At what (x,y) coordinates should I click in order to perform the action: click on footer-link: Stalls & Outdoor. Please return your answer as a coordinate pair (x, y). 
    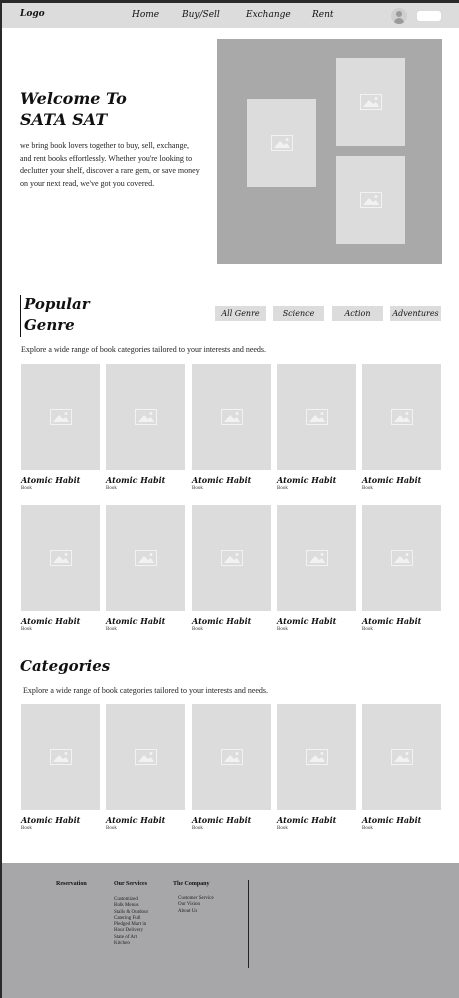
    Looking at the image, I should click on (131, 913).